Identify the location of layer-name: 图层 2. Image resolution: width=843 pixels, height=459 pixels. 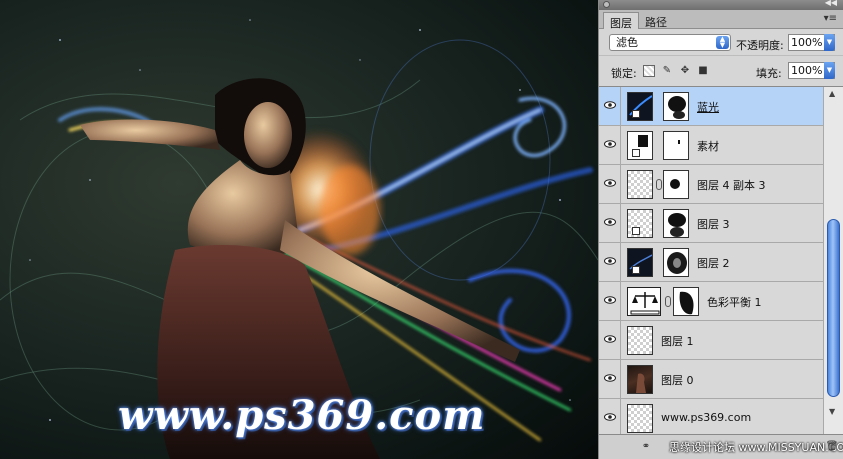
(713, 263).